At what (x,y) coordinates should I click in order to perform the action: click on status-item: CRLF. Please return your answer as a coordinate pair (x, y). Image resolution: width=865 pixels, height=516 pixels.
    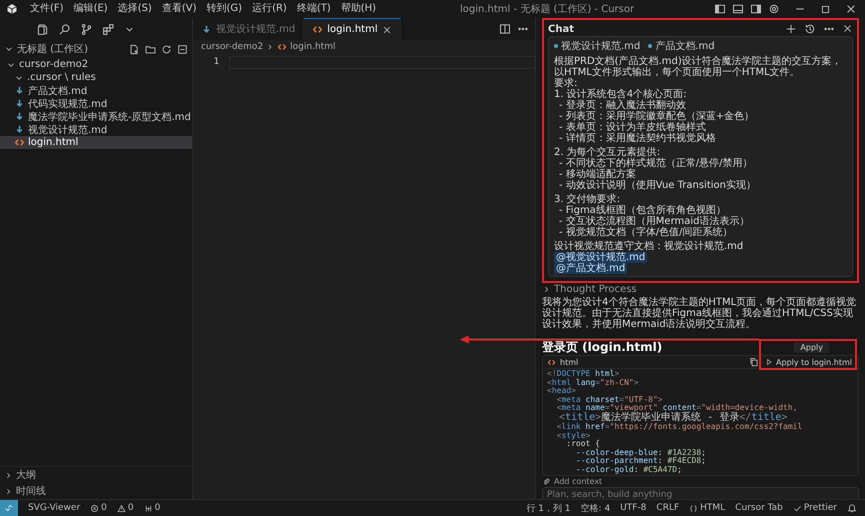
    Looking at the image, I should click on (668, 508).